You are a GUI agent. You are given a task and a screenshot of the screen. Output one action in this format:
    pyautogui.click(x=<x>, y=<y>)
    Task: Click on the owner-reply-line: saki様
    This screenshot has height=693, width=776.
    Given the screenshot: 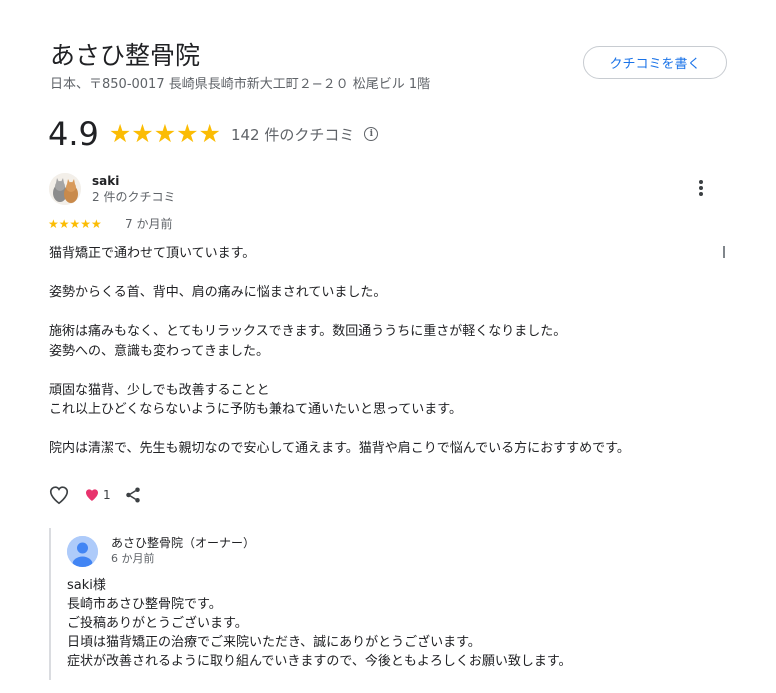 What is the action you would take?
    pyautogui.click(x=86, y=585)
    